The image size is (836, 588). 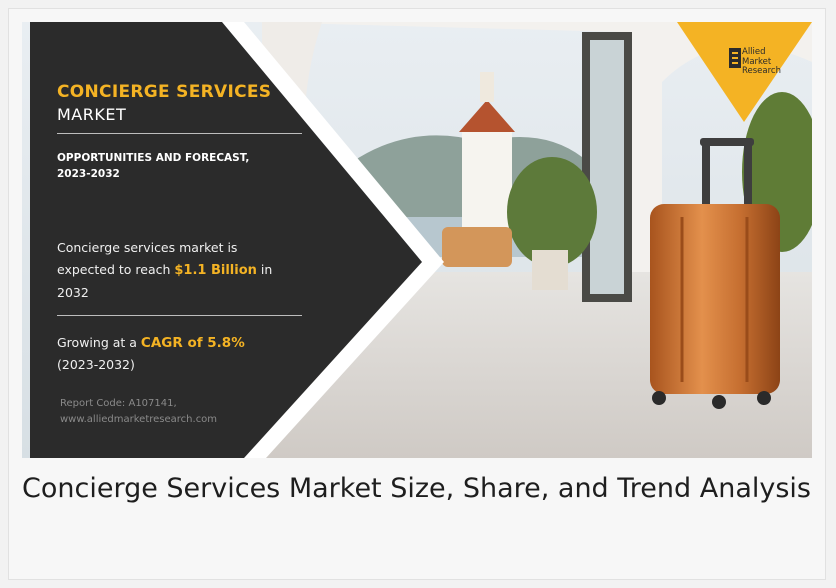 I want to click on grow-prefix: Growing at a, so click(x=99, y=342).